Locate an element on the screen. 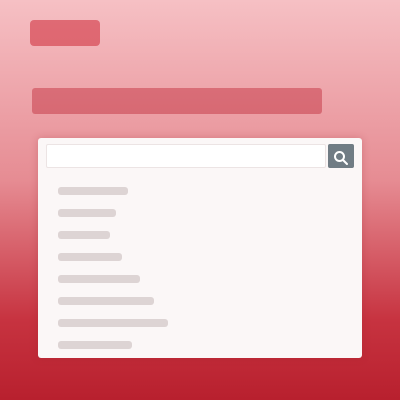 Image resolution: width=400 pixels, height=400 pixels. logo is located at coordinates (65, 33).